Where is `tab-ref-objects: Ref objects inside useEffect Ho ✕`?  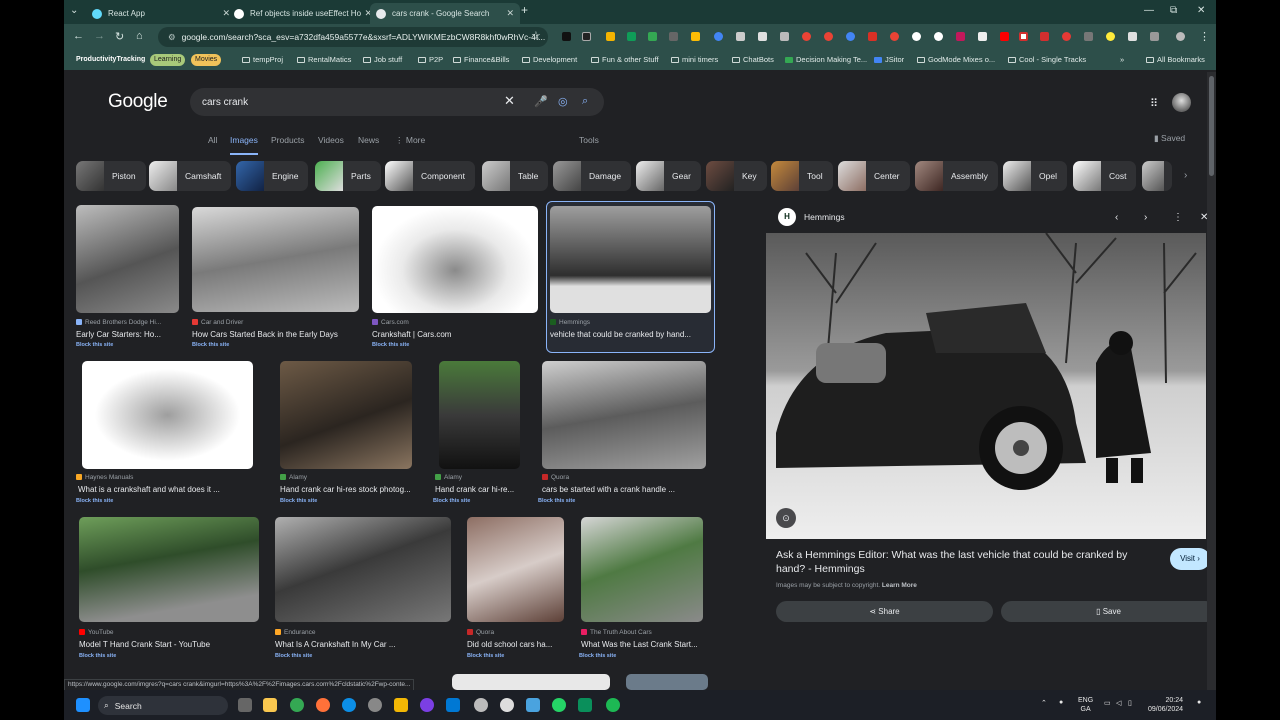 tab-ref-objects: Ref objects inside useEffect Ho ✕ is located at coordinates (303, 13).